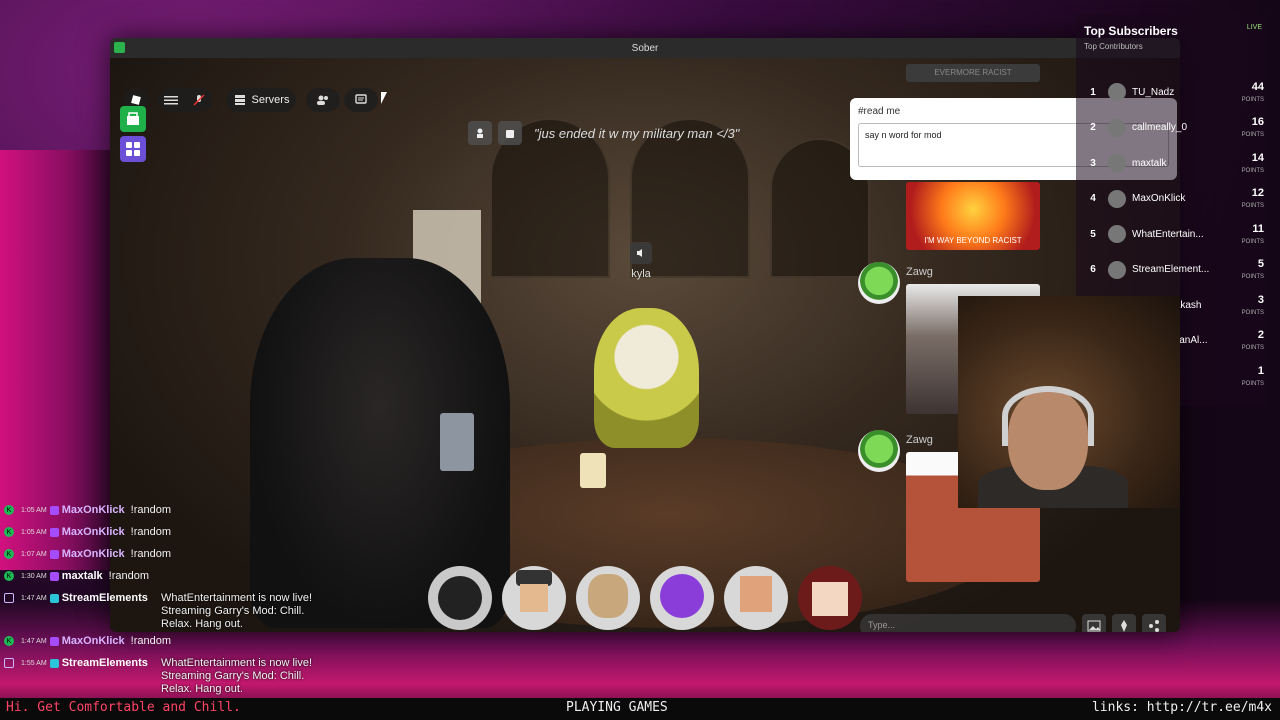 Image resolution: width=1280 pixels, height=720 pixels. Describe the element at coordinates (1244, 340) in the screenshot. I see `leaderboard-points: 2 POINTS` at that location.